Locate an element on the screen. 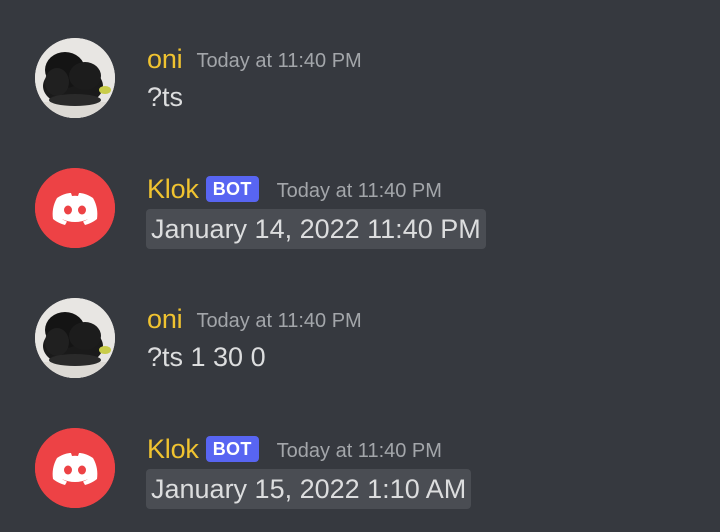 The image size is (720, 532). message-content: ?ts 1 30 0 is located at coordinates (206, 357).